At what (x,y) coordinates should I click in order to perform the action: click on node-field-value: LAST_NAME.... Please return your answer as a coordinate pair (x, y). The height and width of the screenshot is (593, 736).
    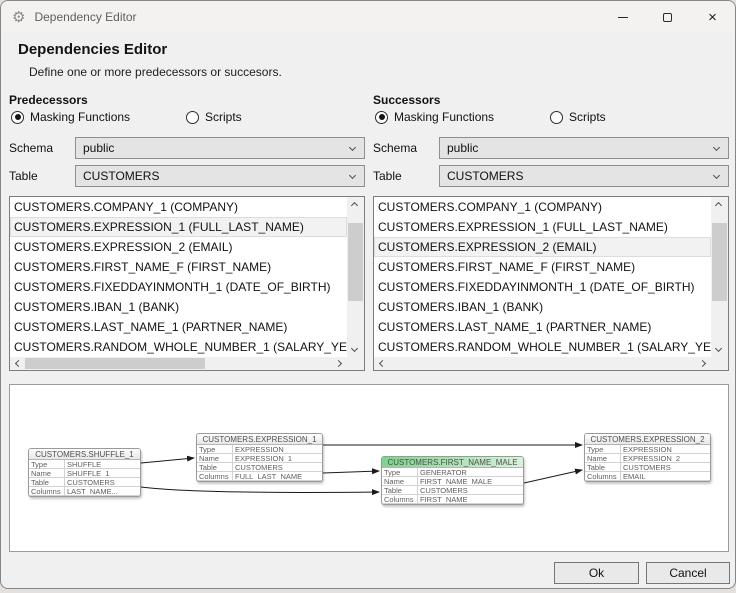
    Looking at the image, I should click on (92, 491).